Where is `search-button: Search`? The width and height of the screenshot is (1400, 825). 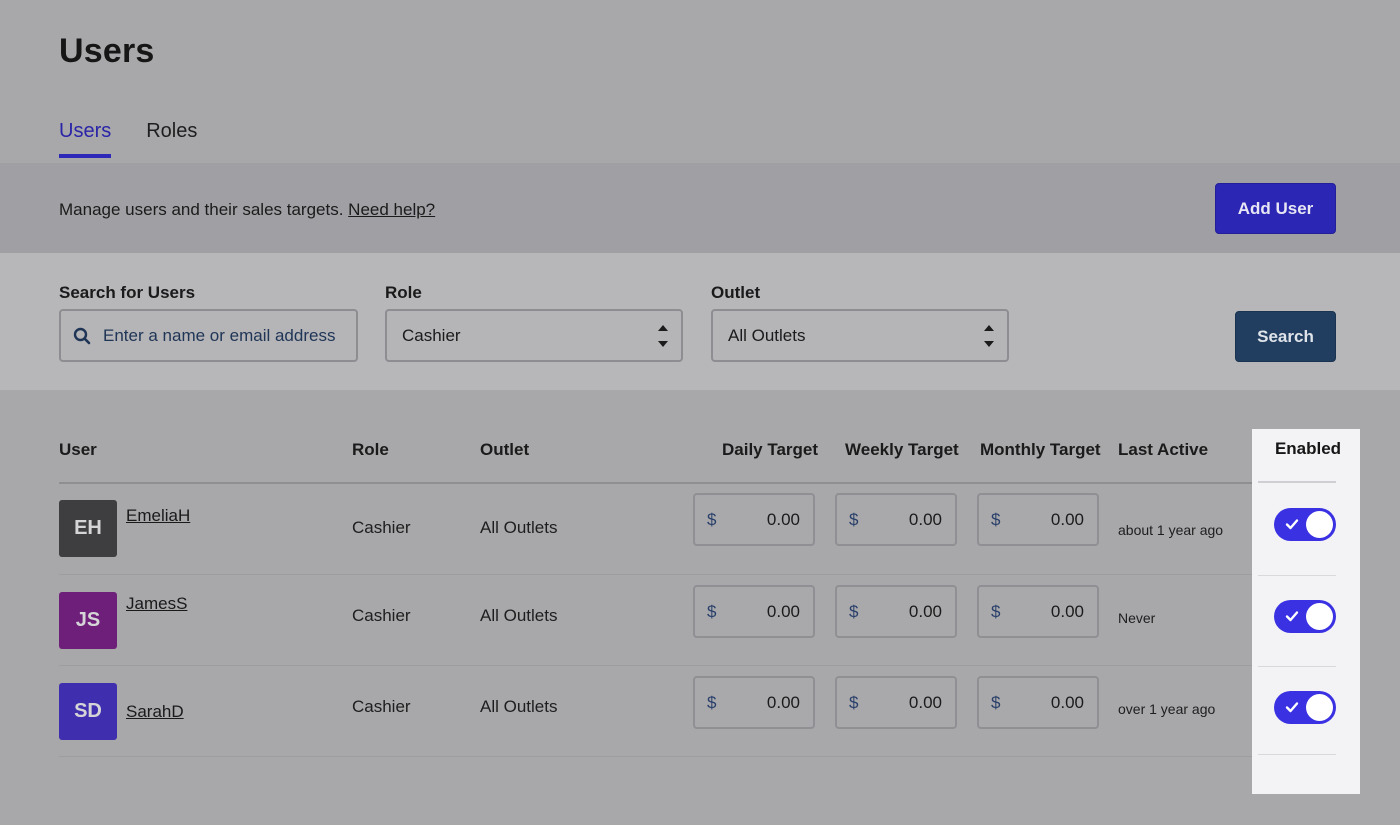 search-button: Search is located at coordinates (1285, 336).